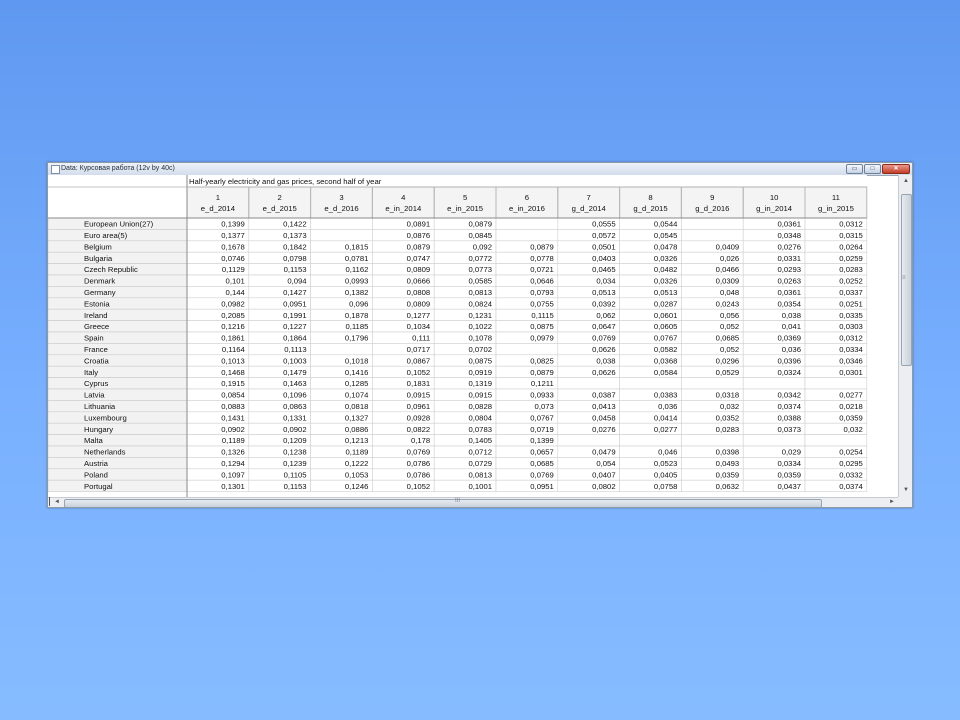 The height and width of the screenshot is (720, 960). What do you see at coordinates (542, 338) in the screenshot?
I see `cell-value: 0,0979` at bounding box center [542, 338].